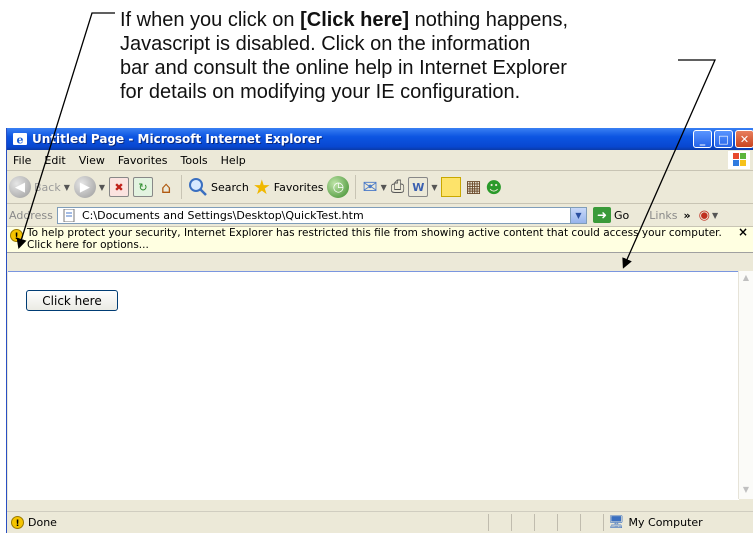 This screenshot has width=753, height=533. Describe the element at coordinates (489, 20) in the screenshot. I see `annotation-line-1-post: nothing happens,` at that location.